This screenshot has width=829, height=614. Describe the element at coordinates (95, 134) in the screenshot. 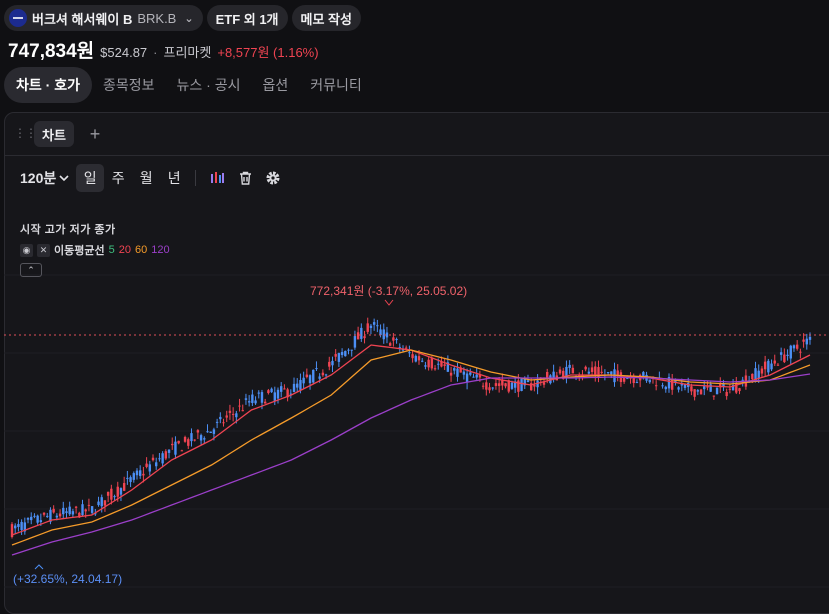

I see `add-tab-icon: +` at that location.